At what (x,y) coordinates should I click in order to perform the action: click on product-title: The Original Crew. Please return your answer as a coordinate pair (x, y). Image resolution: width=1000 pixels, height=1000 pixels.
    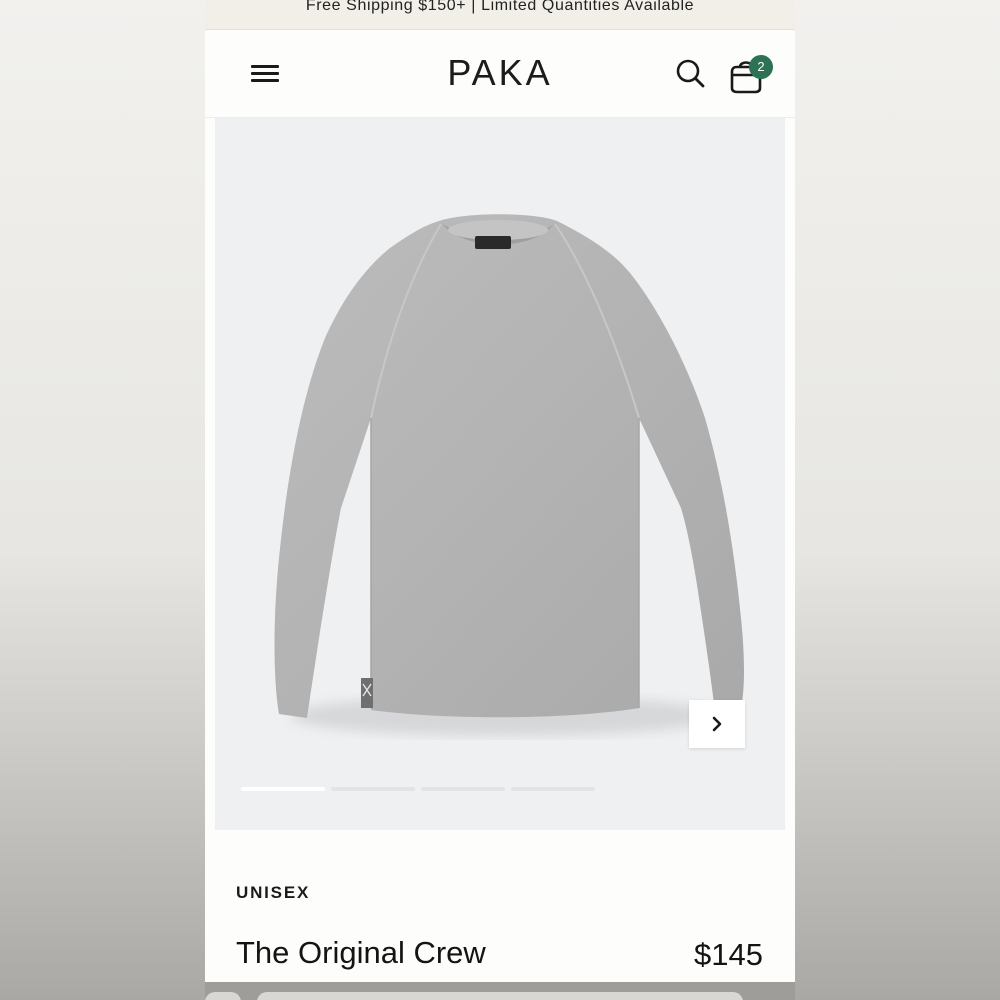
    Looking at the image, I should click on (361, 952).